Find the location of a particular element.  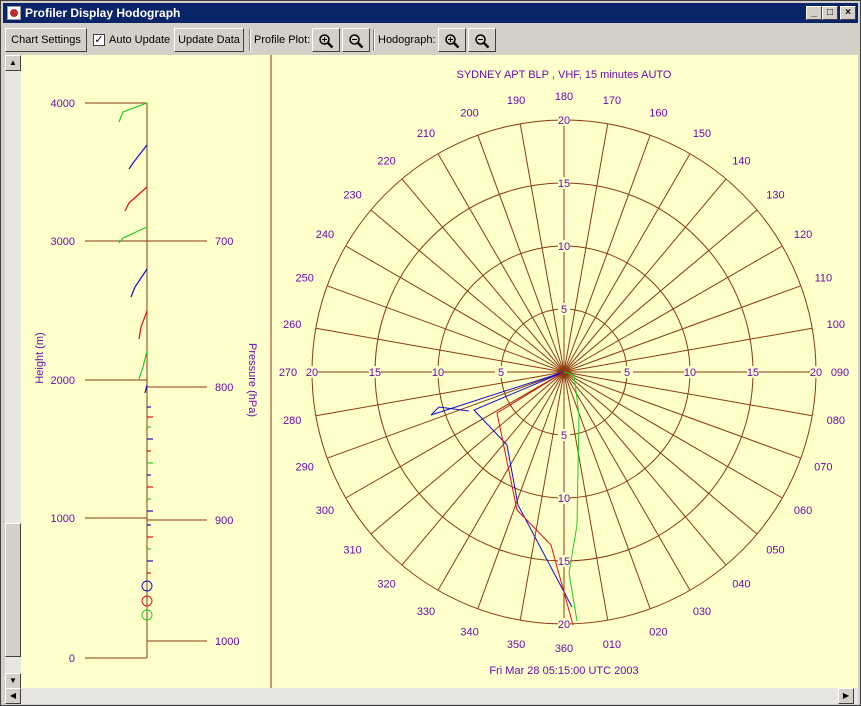

direction-label: 200 is located at coordinates (469, 114).